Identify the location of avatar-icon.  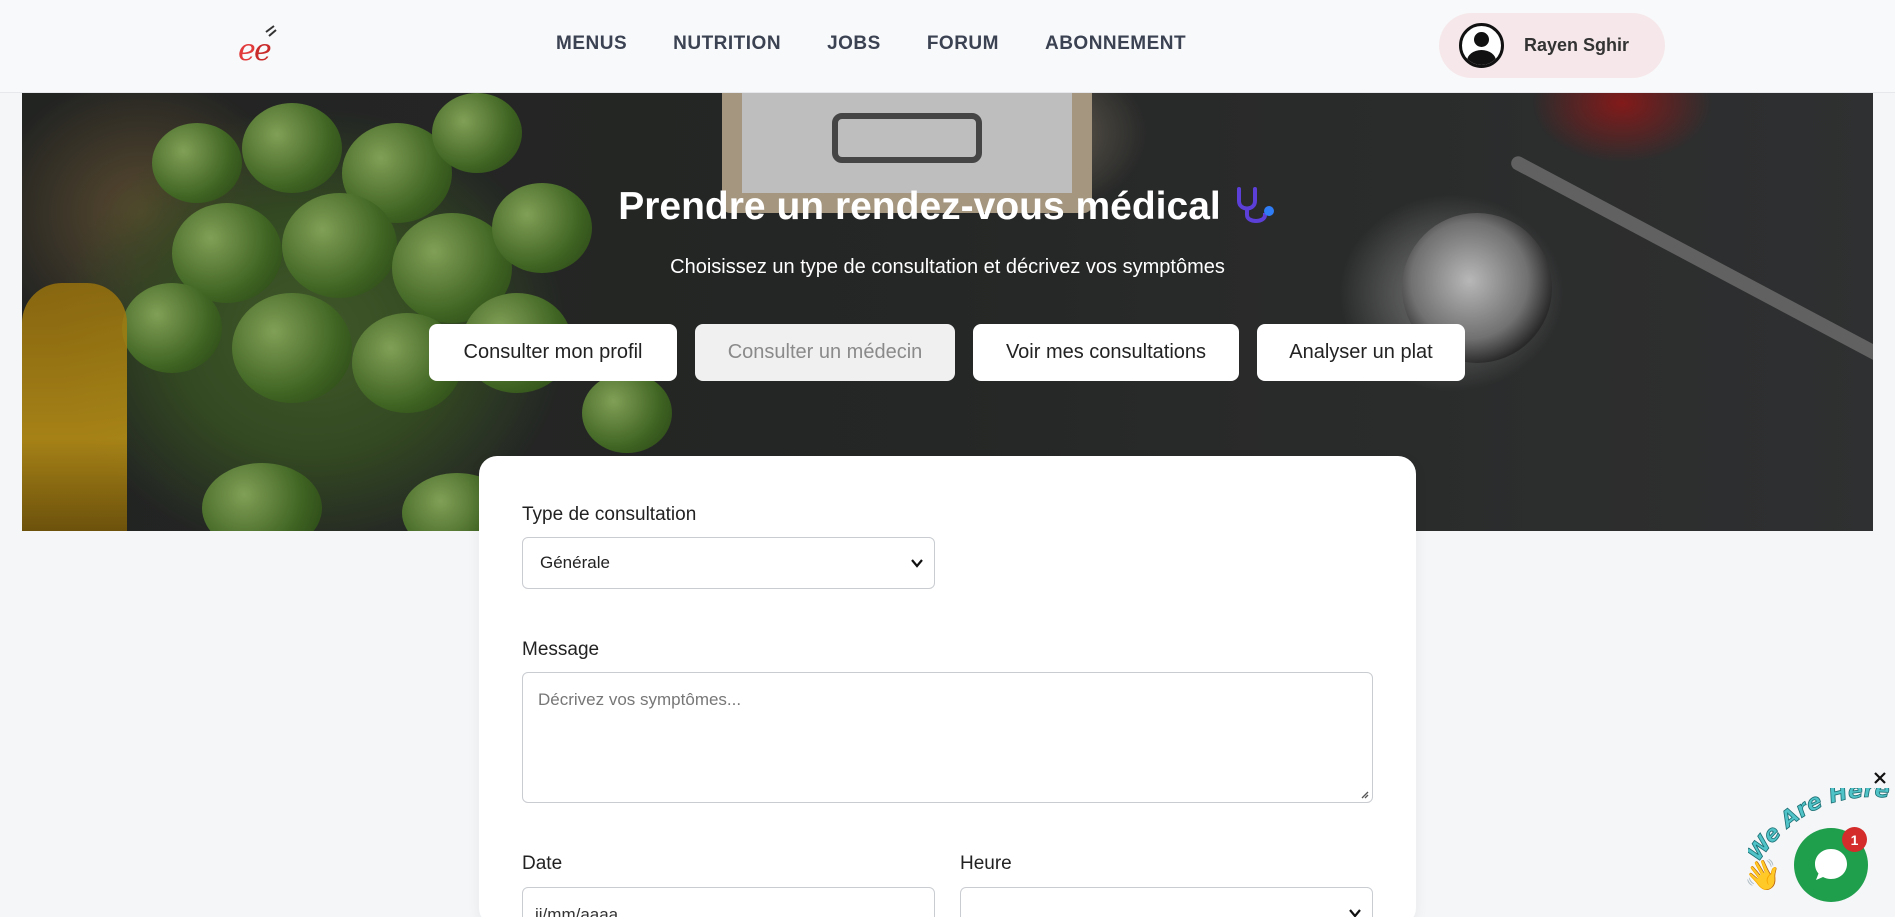
(1481, 45).